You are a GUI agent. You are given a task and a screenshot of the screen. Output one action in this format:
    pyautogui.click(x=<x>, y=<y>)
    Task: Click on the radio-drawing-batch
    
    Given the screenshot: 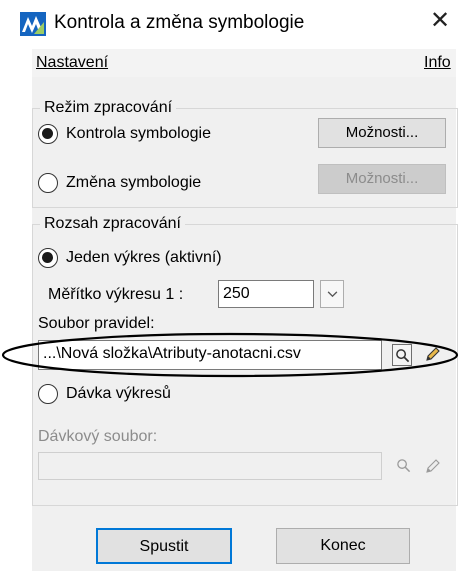 What is the action you would take?
    pyautogui.click(x=48, y=394)
    